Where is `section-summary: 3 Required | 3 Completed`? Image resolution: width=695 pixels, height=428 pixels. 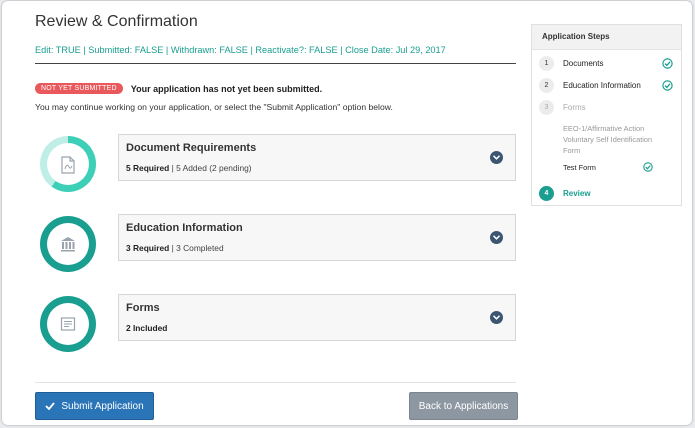 section-summary: 3 Required | 3 Completed is located at coordinates (175, 248).